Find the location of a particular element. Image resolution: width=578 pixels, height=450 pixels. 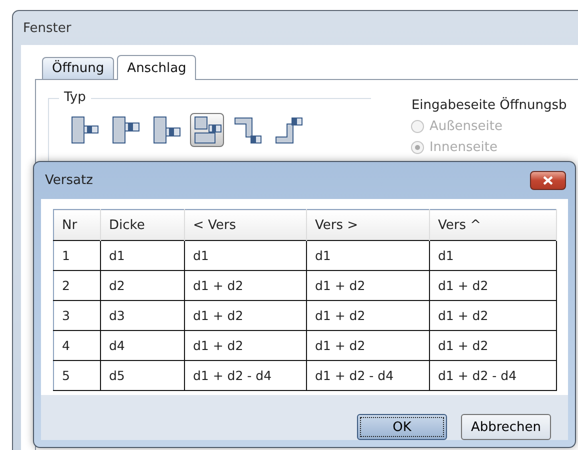

table-cell: 4 is located at coordinates (77, 345).